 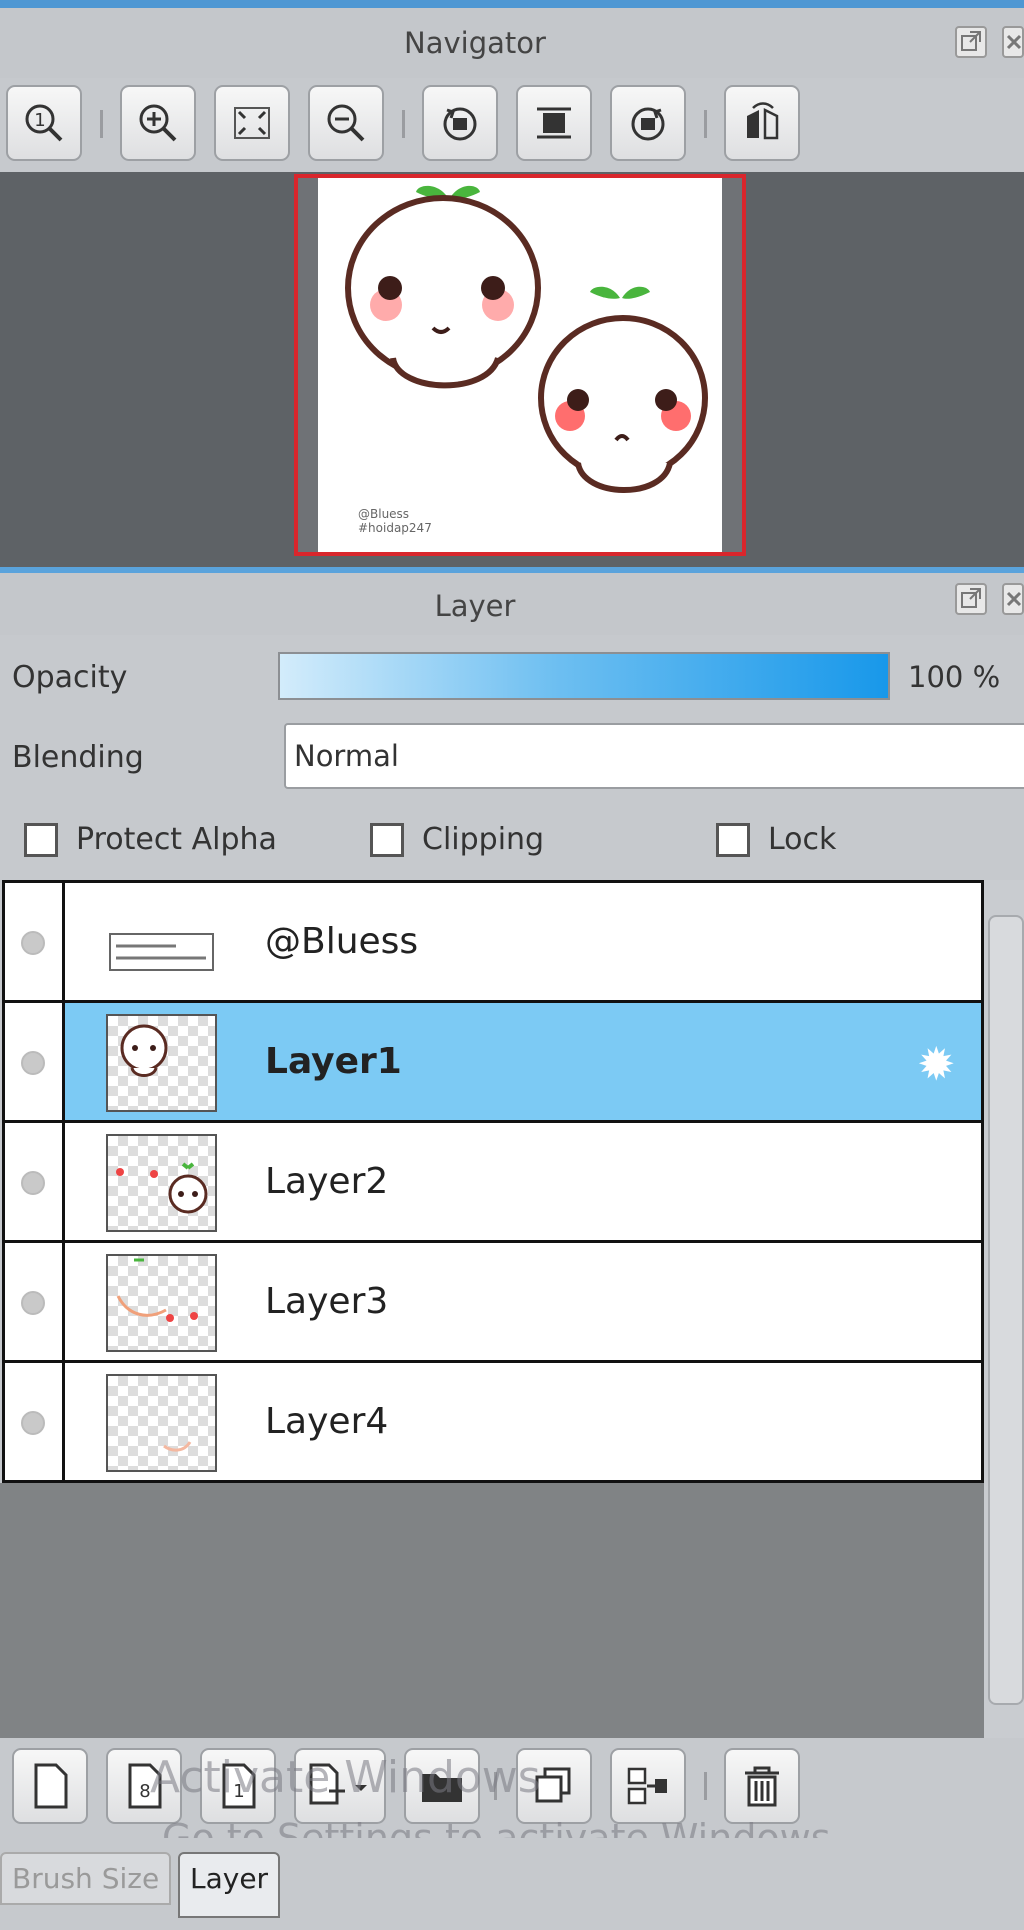 What do you see at coordinates (802, 839) in the screenshot?
I see `lock-label: Lock` at bounding box center [802, 839].